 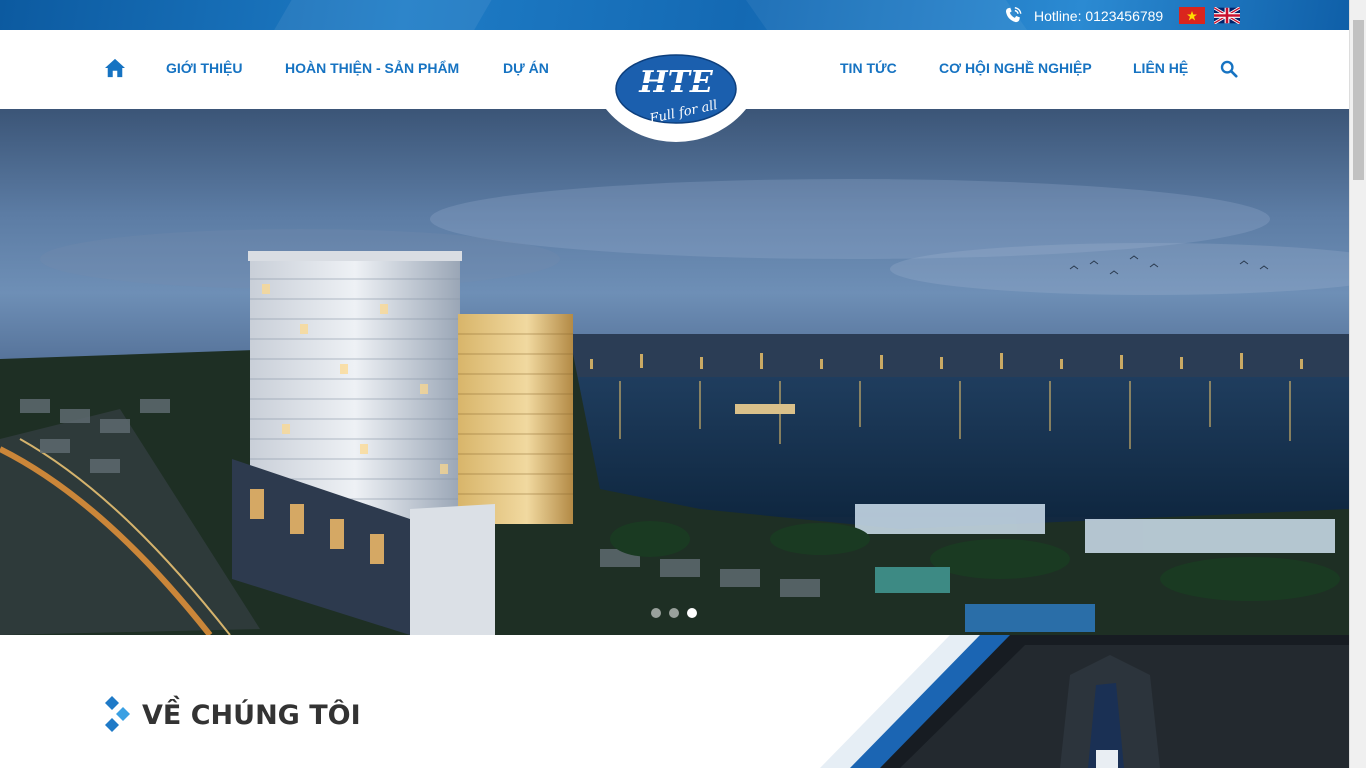 I want to click on nav-item-gioi-thieu: GIỚI THIỆU, so click(x=204, y=68).